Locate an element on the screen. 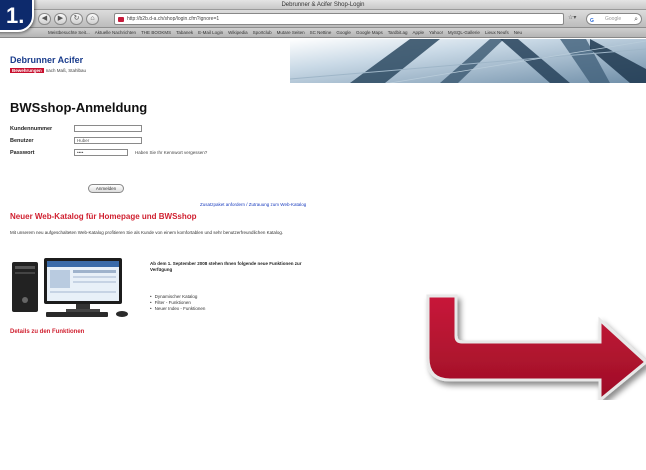  company-logo: Debrunner Acifer is located at coordinates (46, 60).